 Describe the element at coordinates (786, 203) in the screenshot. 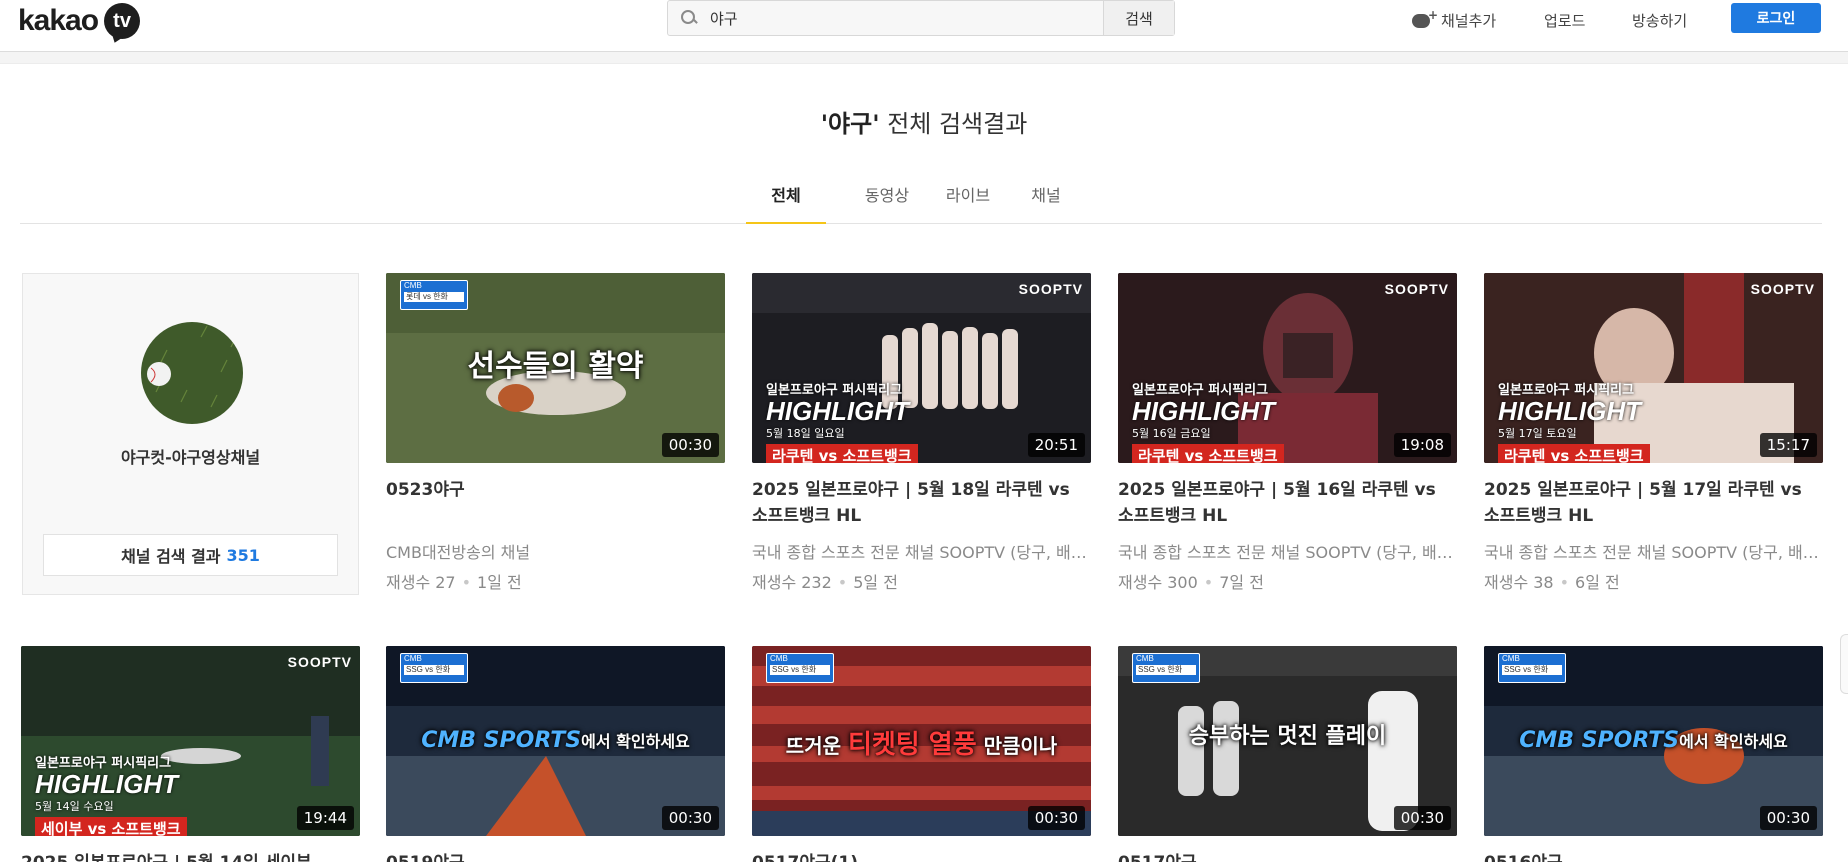

I see `tab-all: 전체` at that location.